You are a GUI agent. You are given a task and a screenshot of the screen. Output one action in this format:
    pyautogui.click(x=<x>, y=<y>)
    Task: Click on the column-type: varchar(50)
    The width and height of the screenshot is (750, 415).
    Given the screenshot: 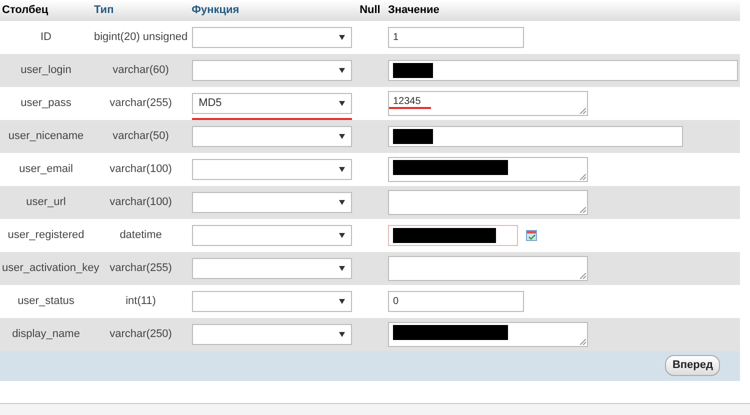 What is the action you would take?
    pyautogui.click(x=140, y=136)
    